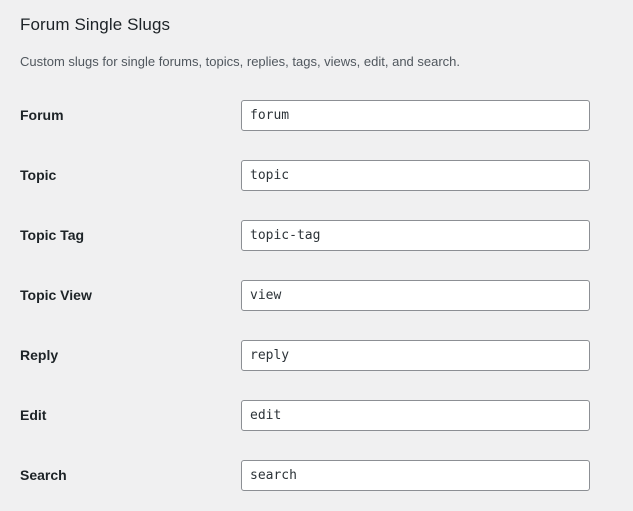 Image resolution: width=633 pixels, height=511 pixels. What do you see at coordinates (38, 175) in the screenshot?
I see `field-label-topic: Topic` at bounding box center [38, 175].